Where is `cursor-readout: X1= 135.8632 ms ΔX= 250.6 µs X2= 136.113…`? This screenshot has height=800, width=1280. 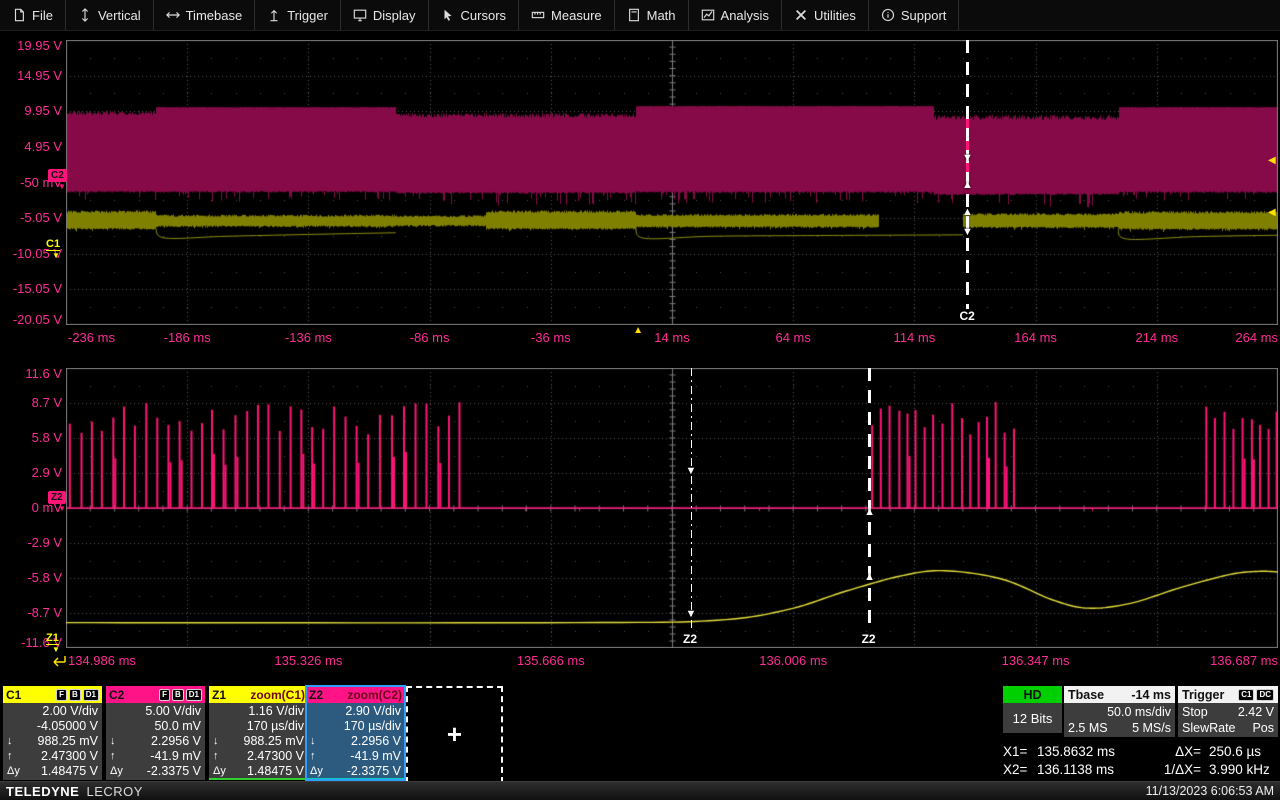 cursor-readout: X1= 135.8632 ms ΔX= 250.6 µs X2= 136.113… is located at coordinates (1141, 760).